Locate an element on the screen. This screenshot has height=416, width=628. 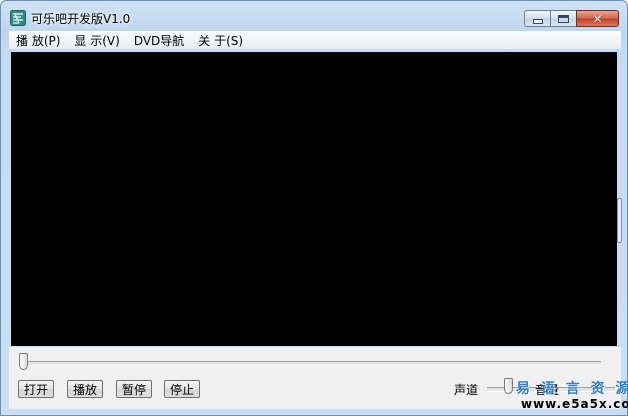
menu-about: 关 于(S) is located at coordinates (220, 40).